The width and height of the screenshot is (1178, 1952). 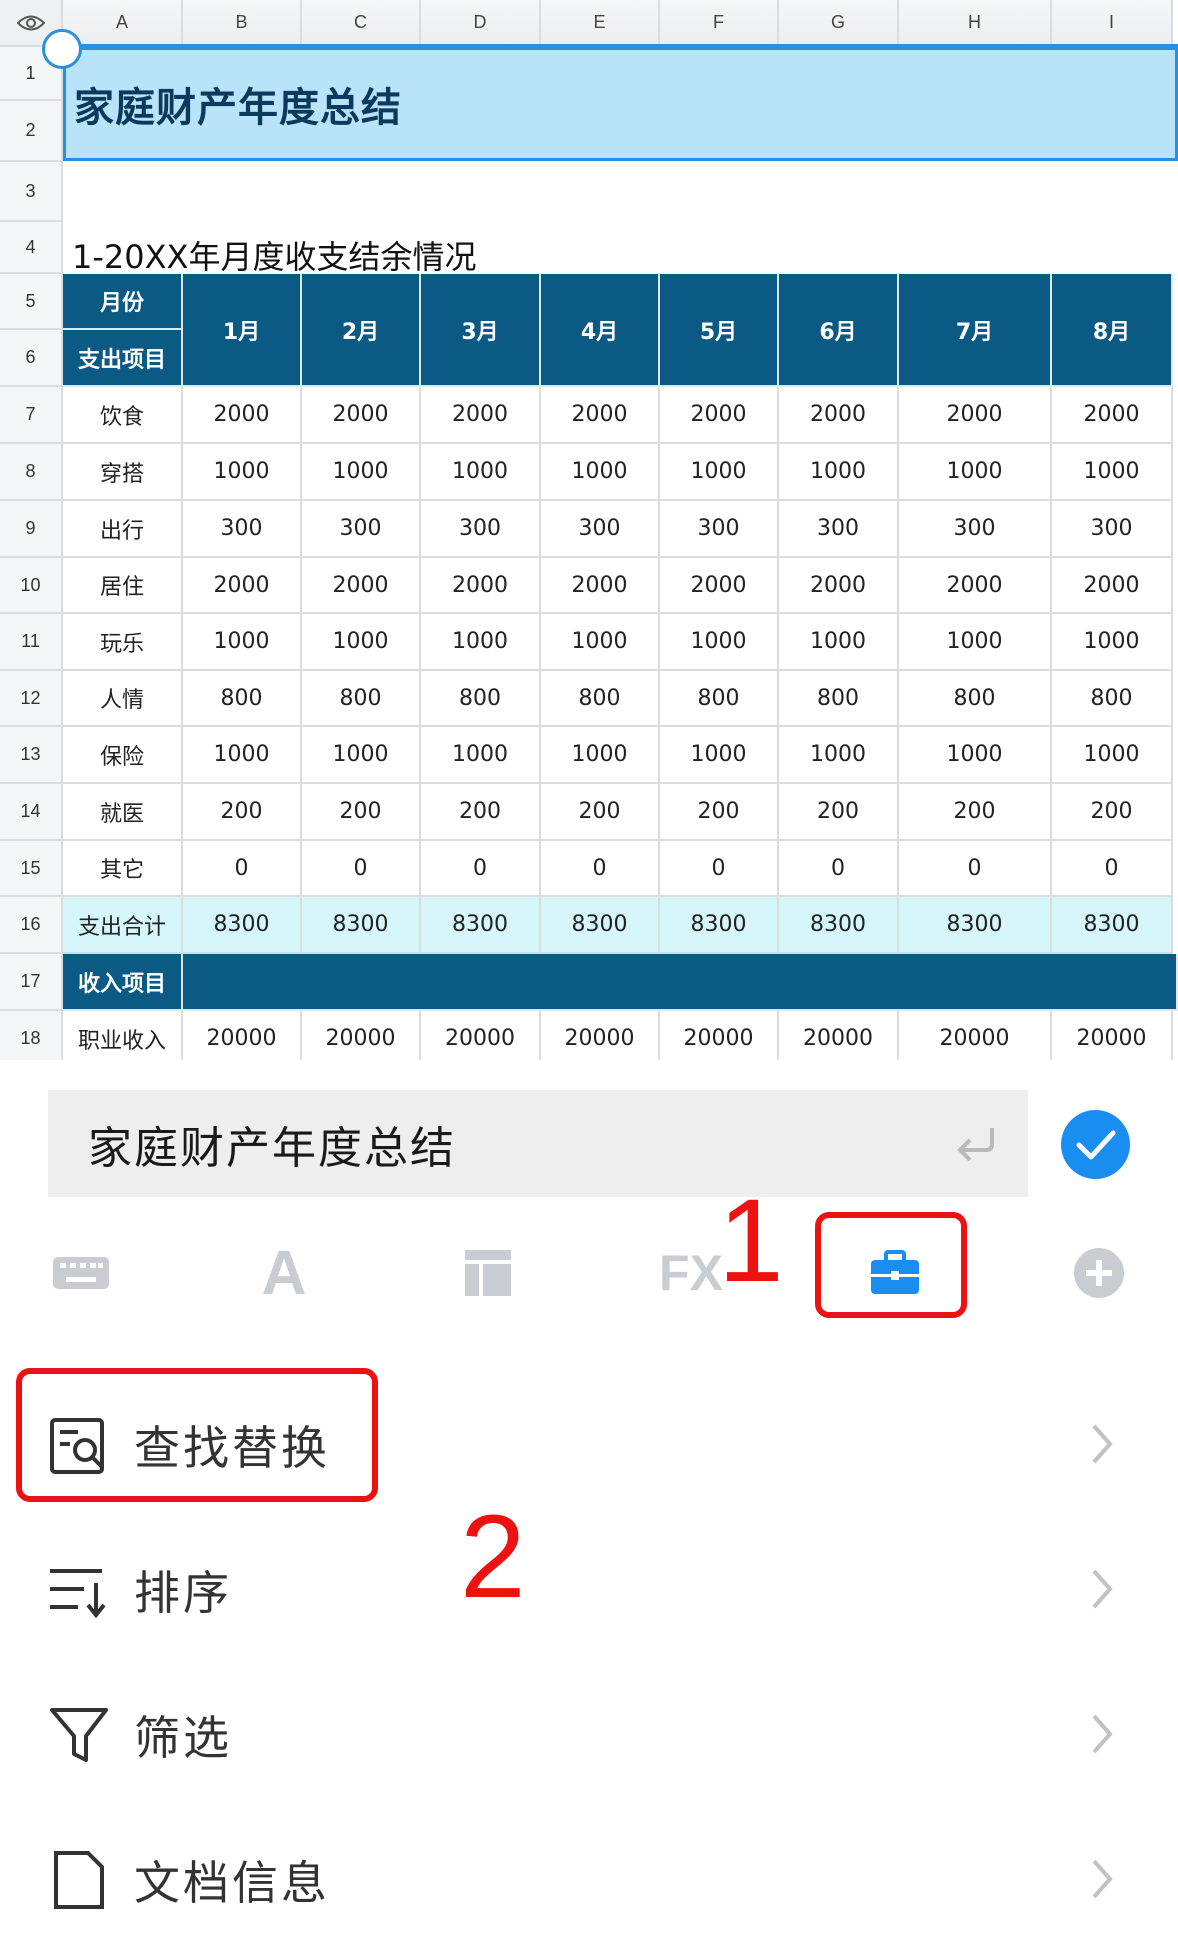 I want to click on column-header-h: H, so click(x=975, y=23).